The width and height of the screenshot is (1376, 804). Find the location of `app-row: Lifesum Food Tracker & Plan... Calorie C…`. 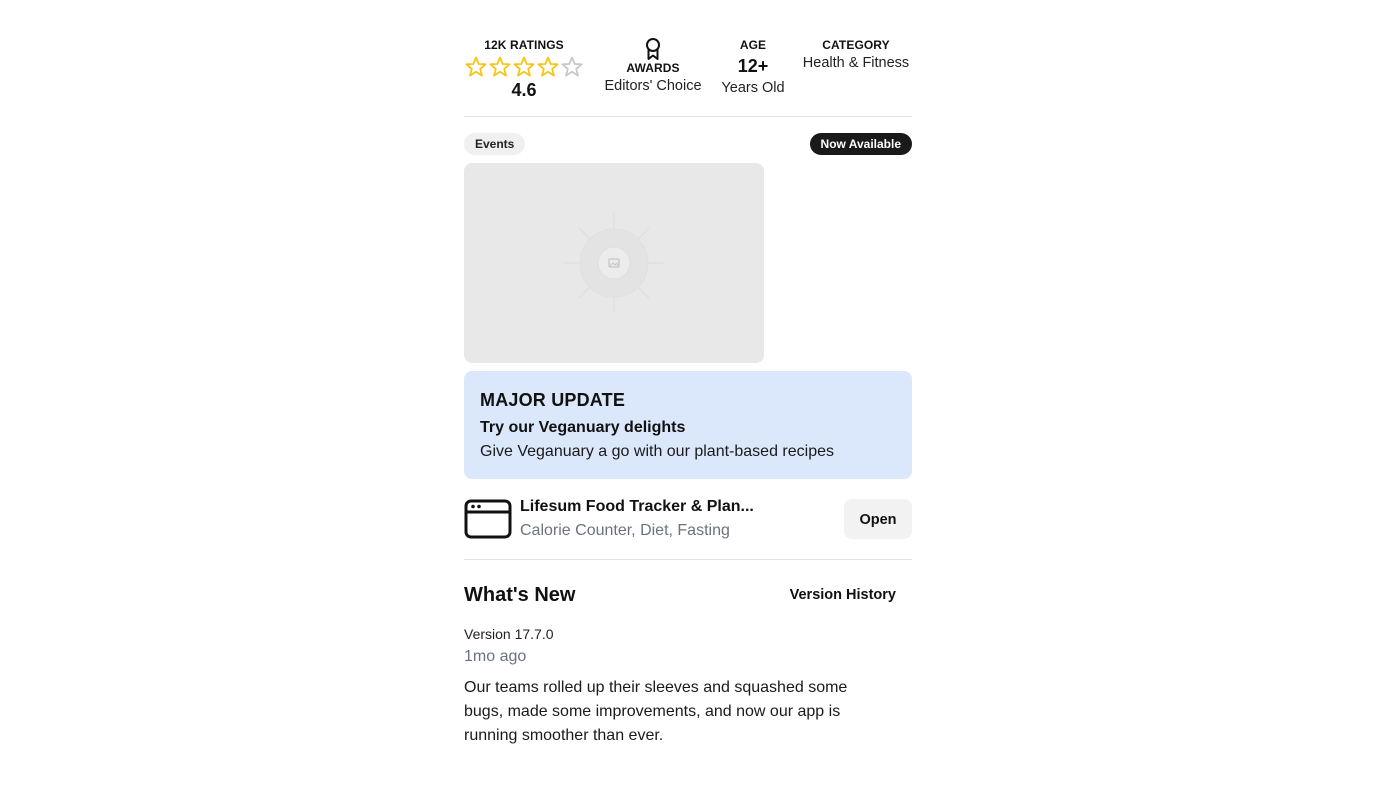

app-row: Lifesum Food Tracker & Plan... Calorie C… is located at coordinates (688, 525).